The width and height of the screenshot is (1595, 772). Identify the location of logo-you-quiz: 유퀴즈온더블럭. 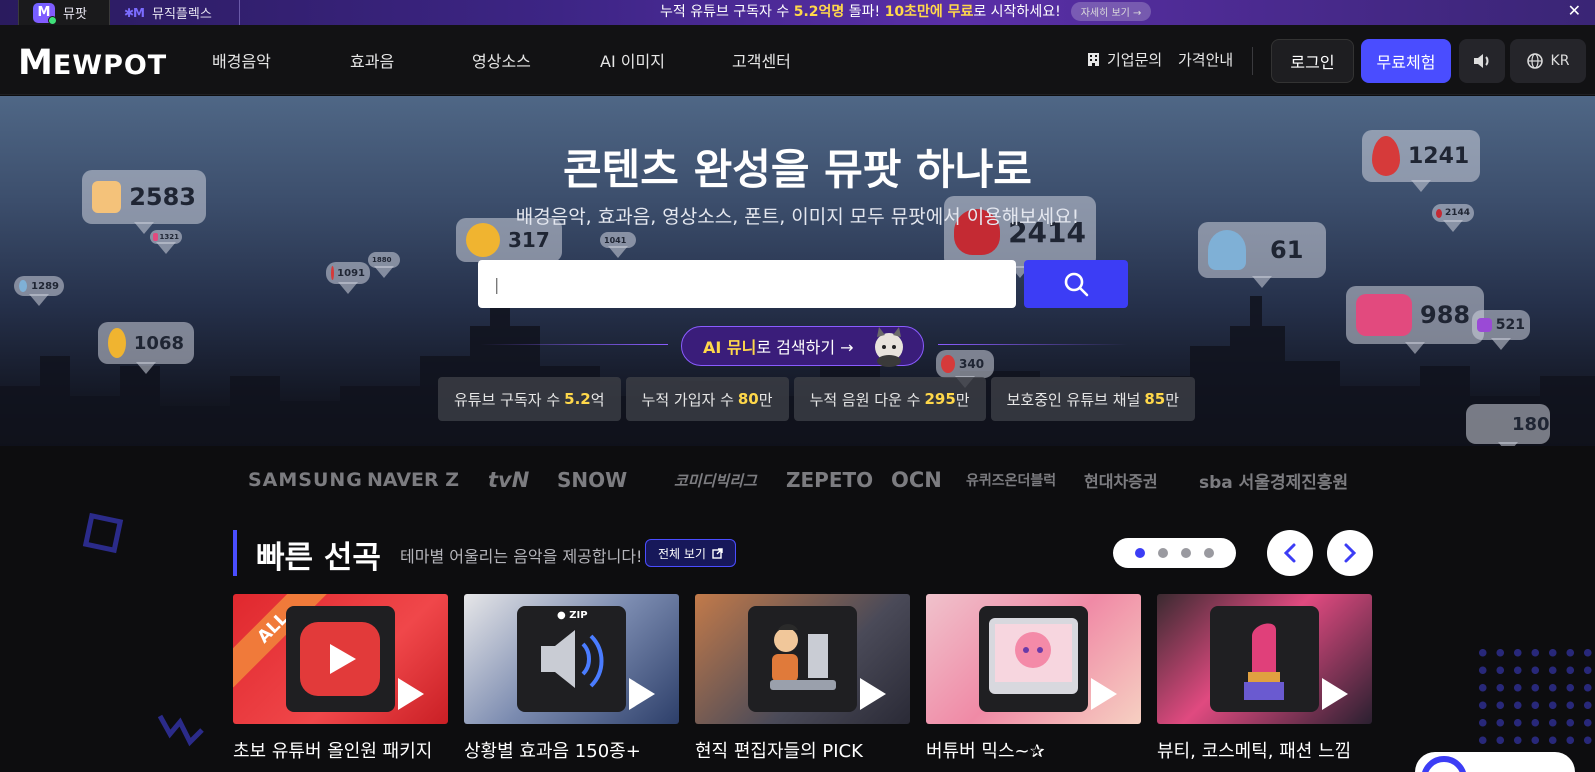
(1011, 481).